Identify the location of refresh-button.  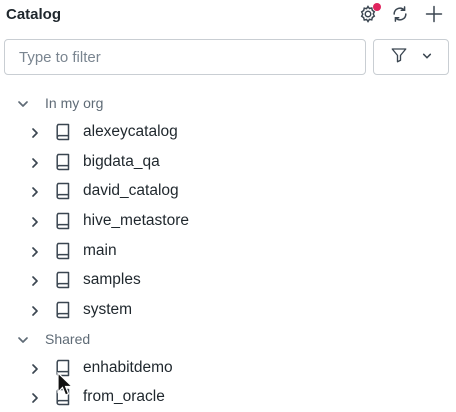
(400, 16).